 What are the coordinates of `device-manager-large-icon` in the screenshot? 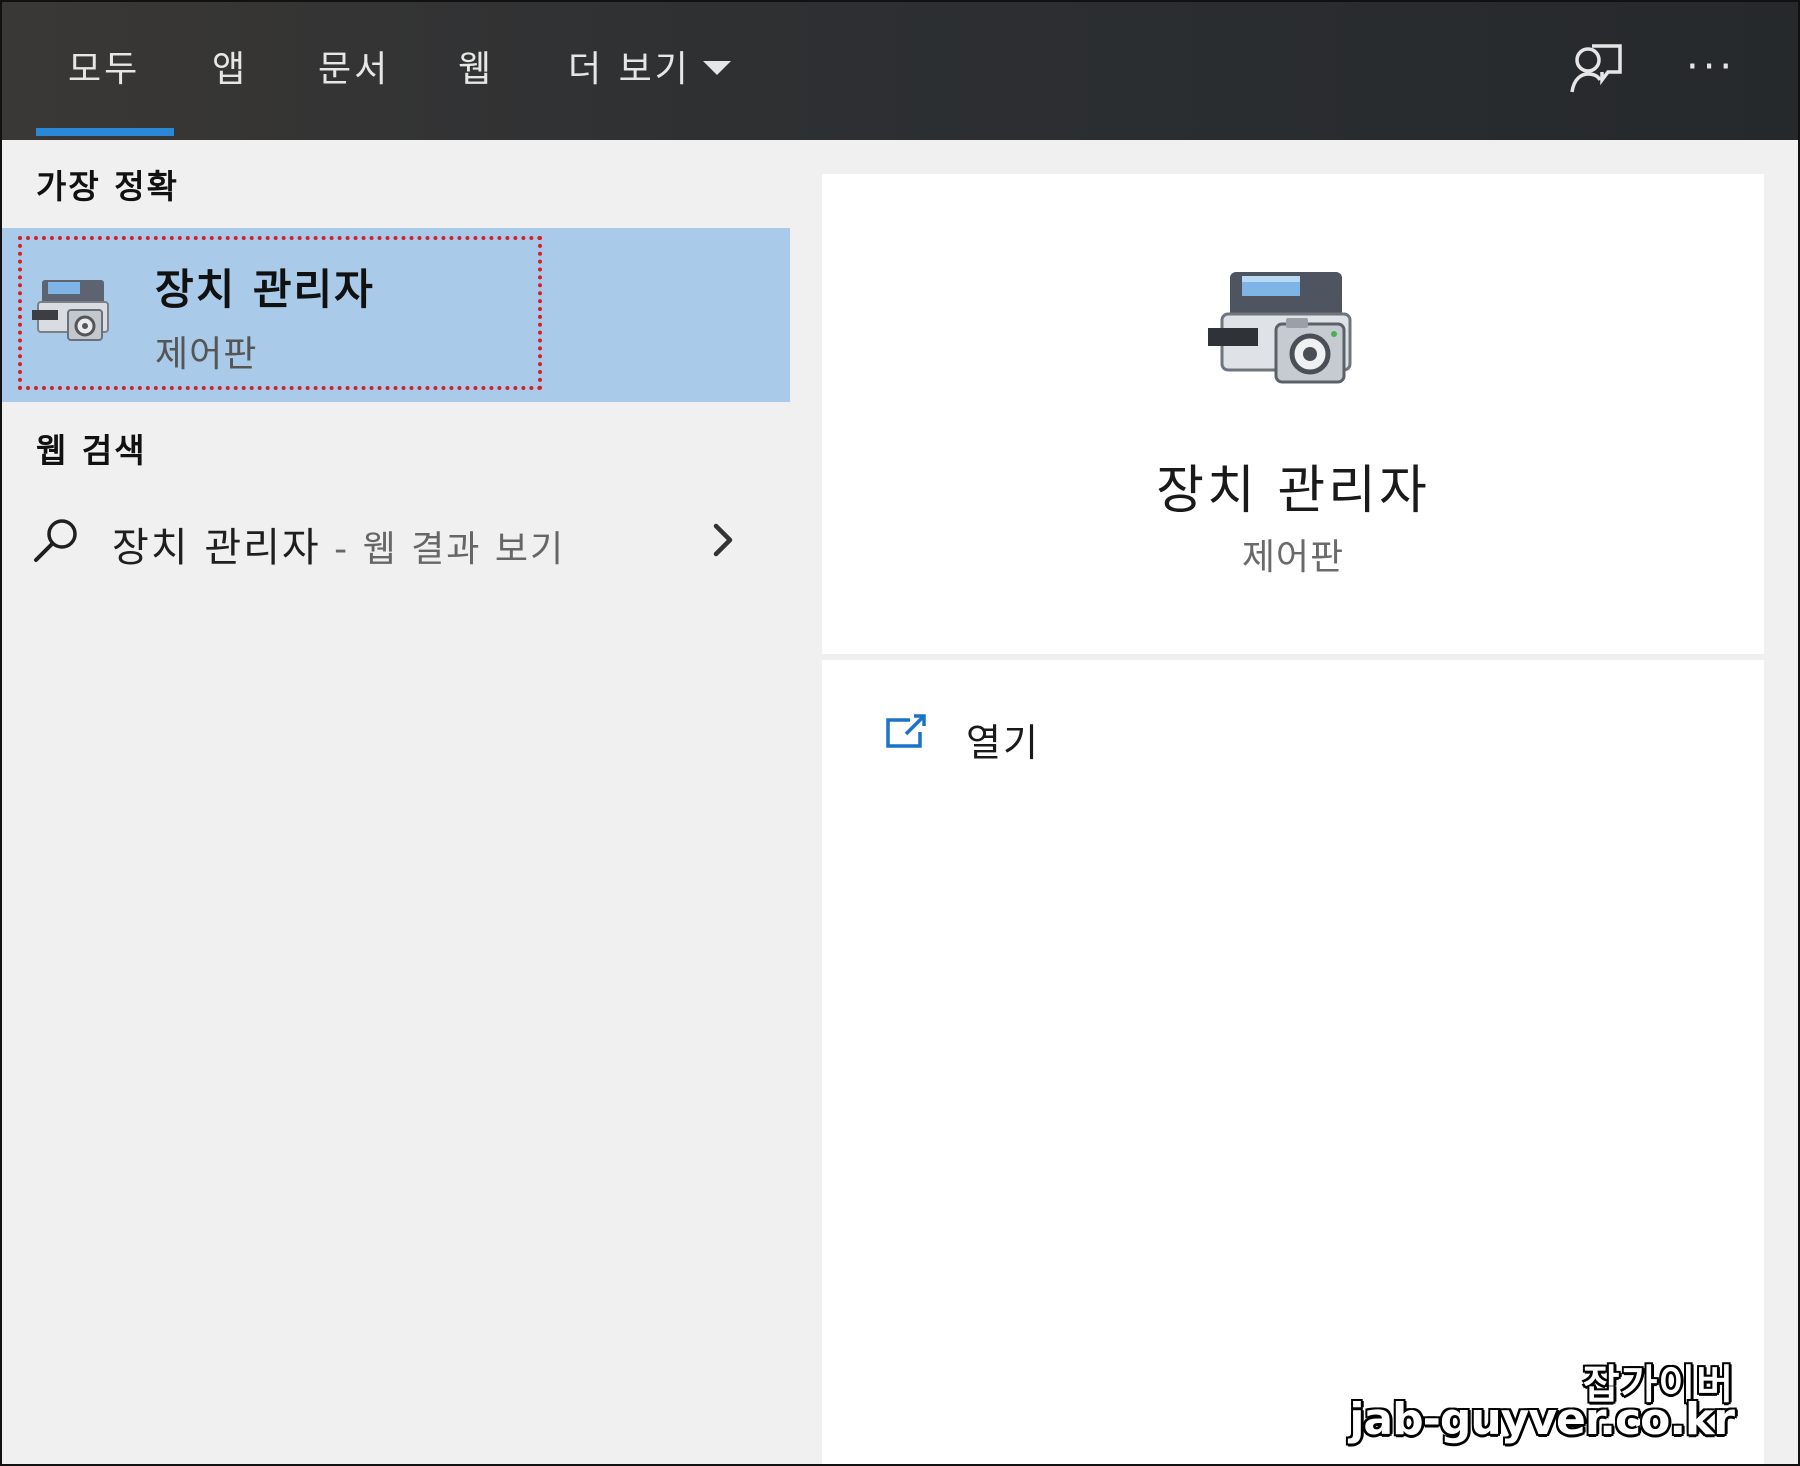 It's located at (1286, 330).